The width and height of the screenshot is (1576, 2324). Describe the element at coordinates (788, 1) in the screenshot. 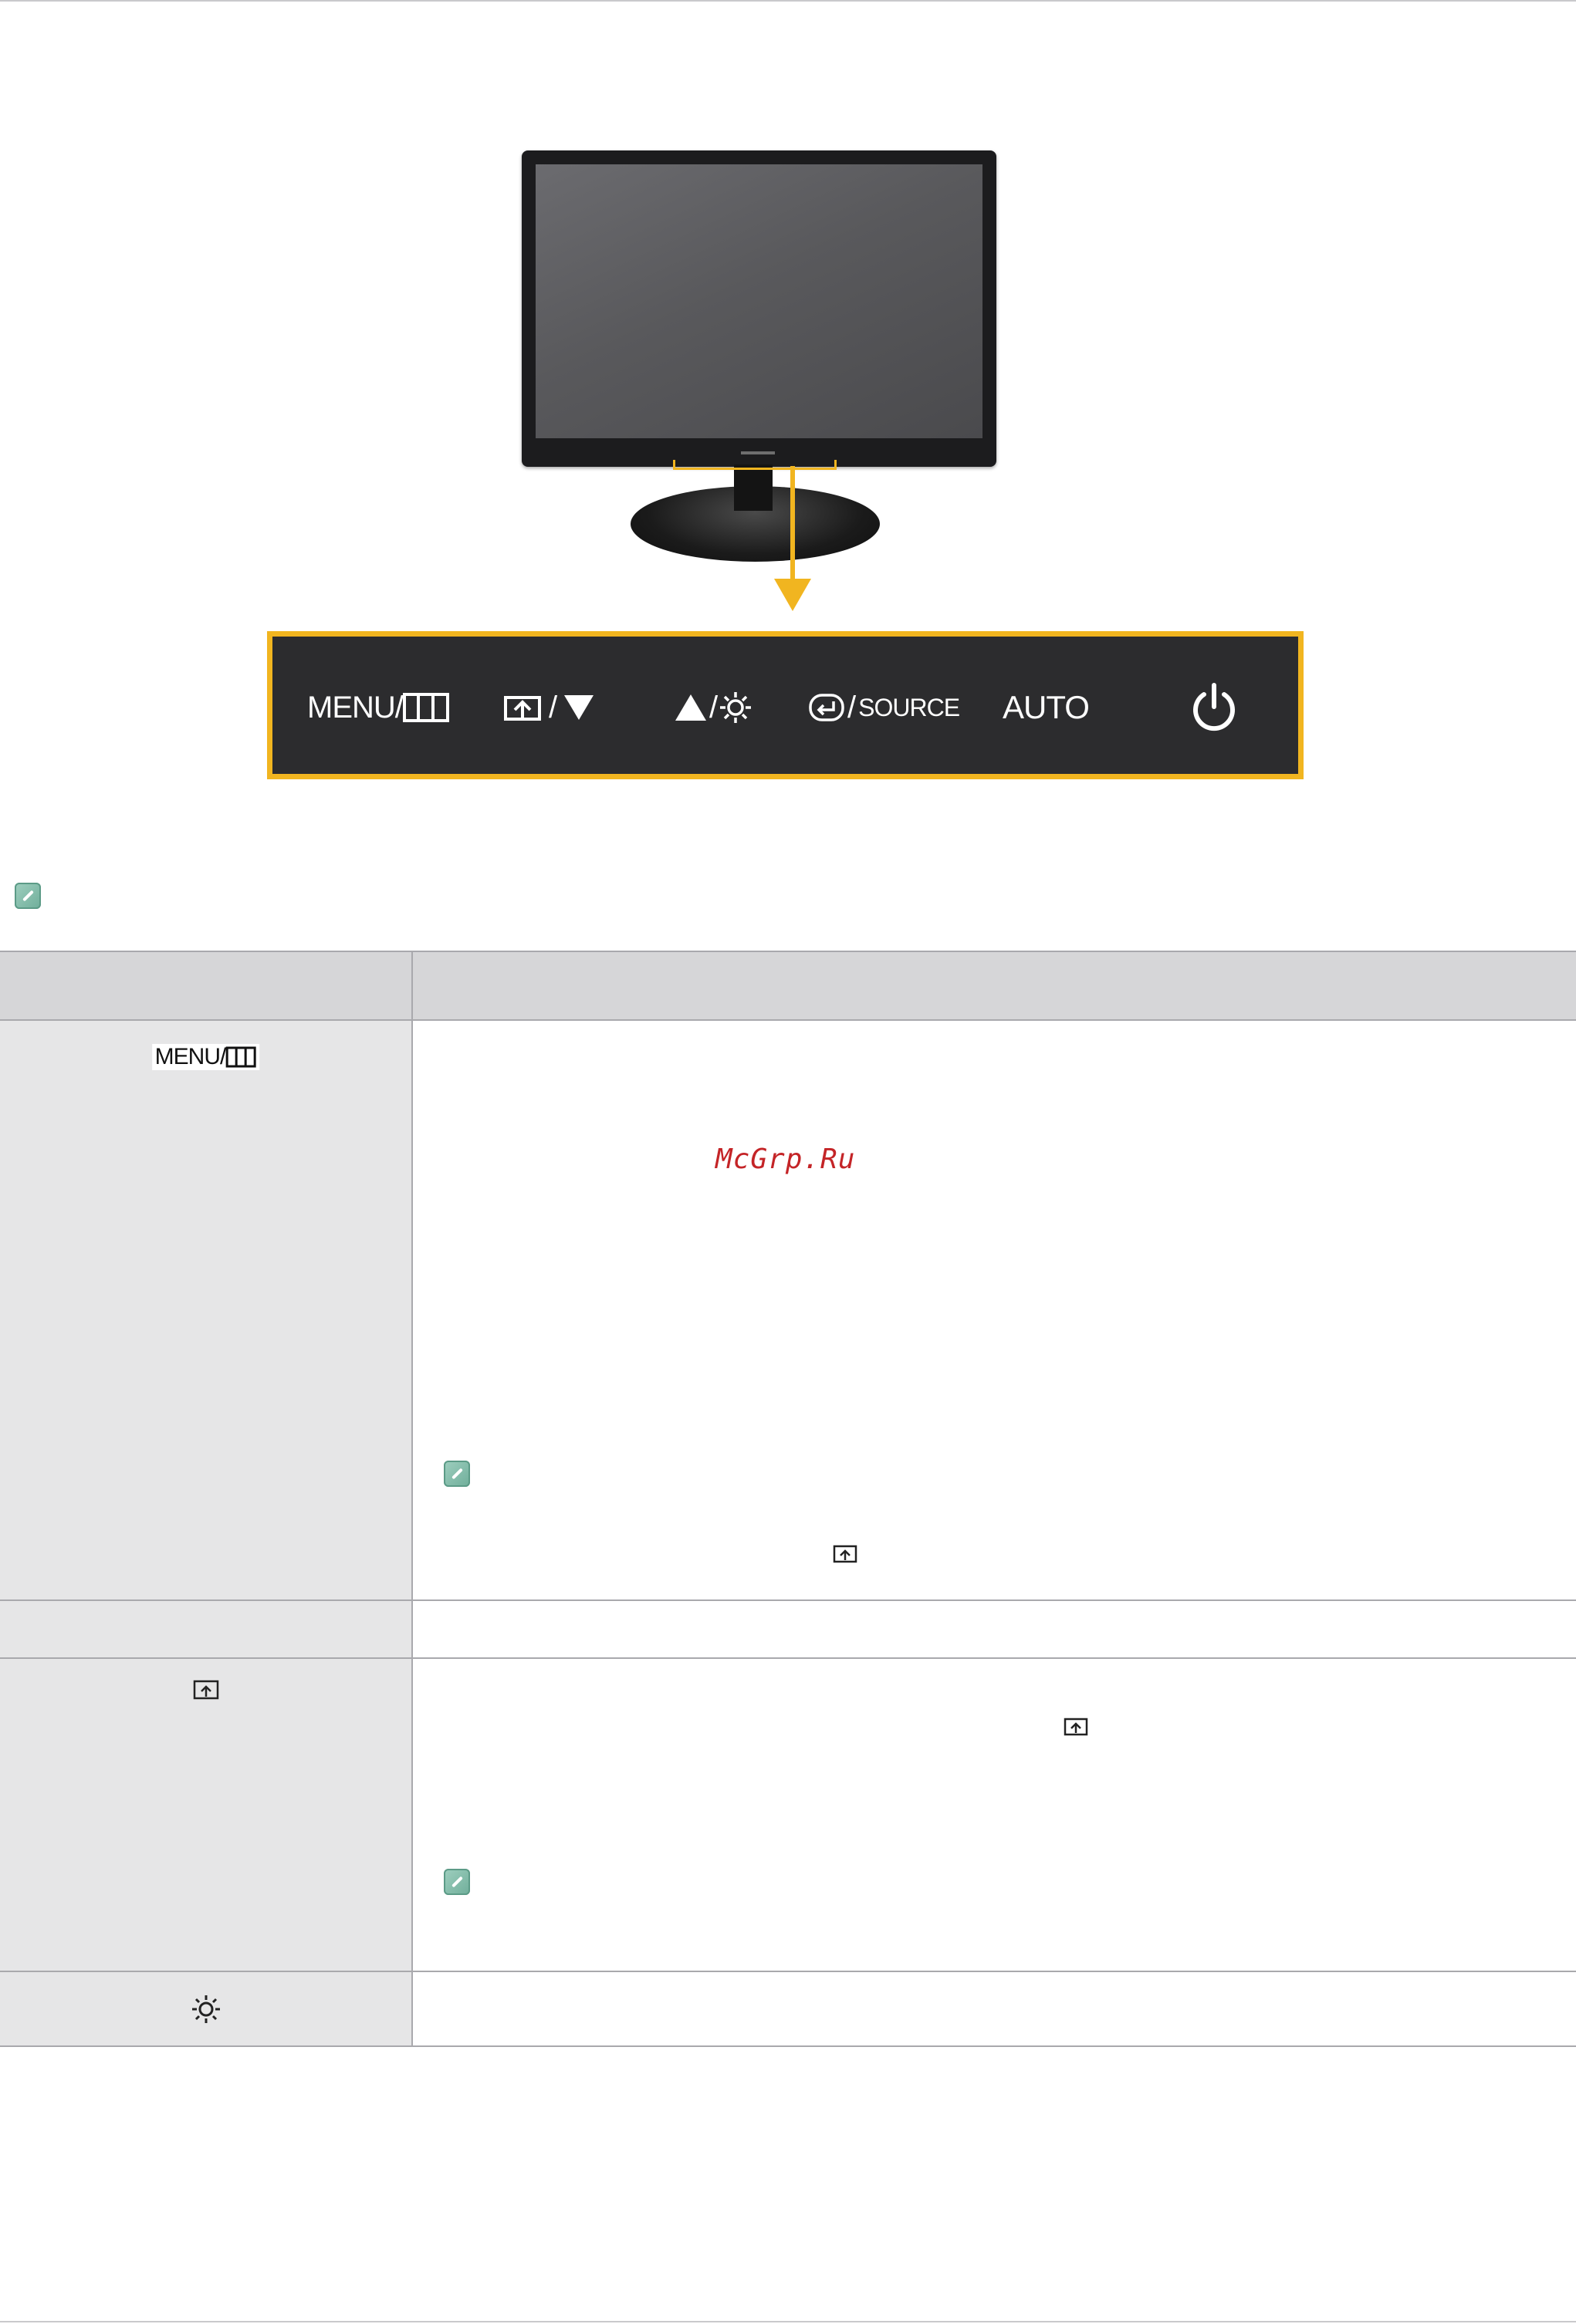

I see `top-rule` at that location.